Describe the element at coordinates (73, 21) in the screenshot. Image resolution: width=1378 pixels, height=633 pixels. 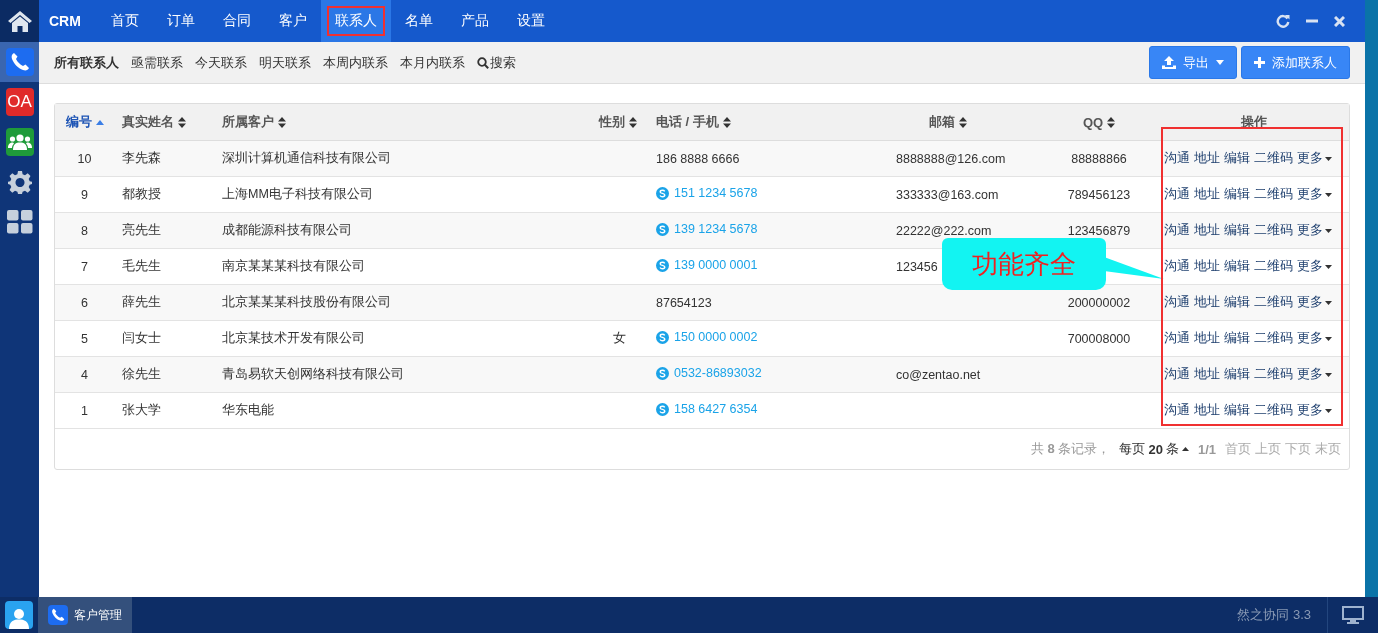
I see `brand-title: CRM` at that location.